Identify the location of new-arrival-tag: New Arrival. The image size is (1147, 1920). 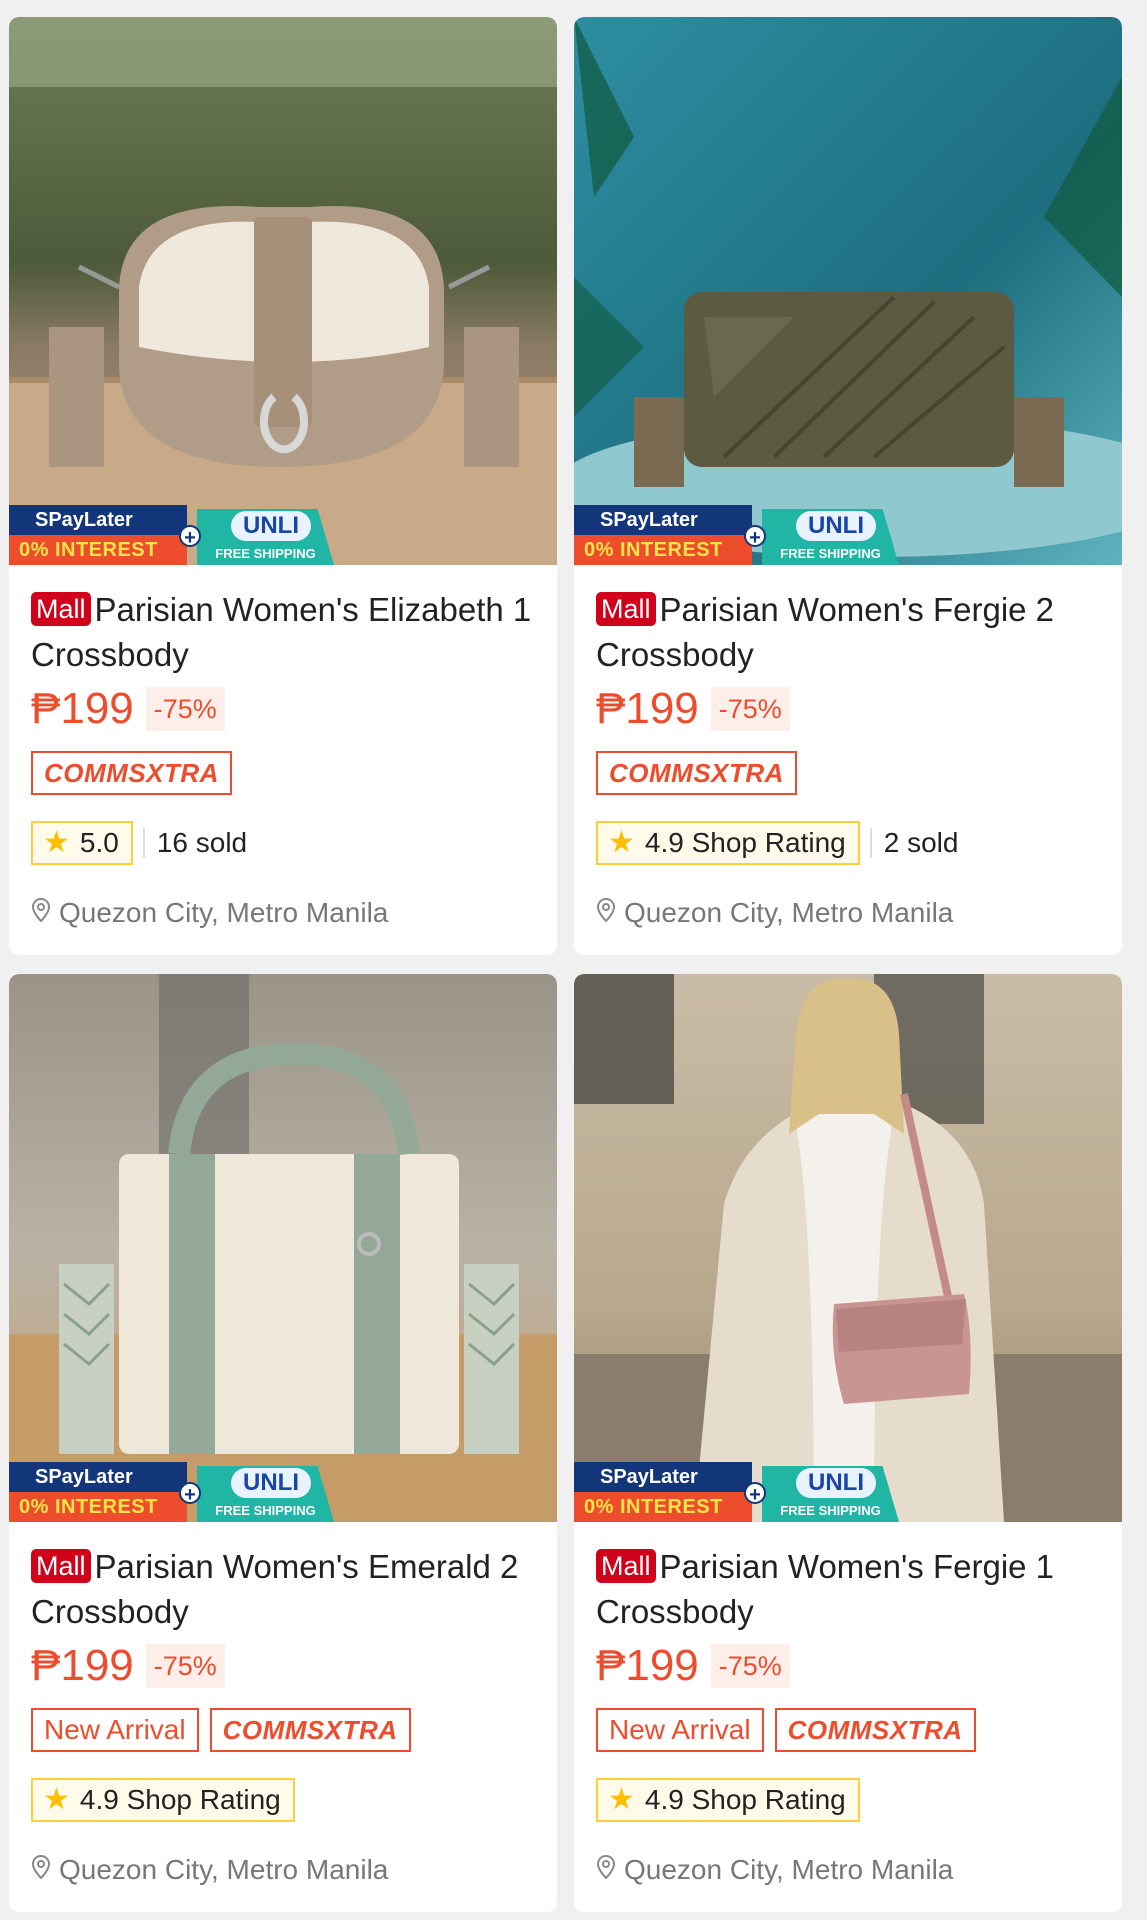
(115, 1730).